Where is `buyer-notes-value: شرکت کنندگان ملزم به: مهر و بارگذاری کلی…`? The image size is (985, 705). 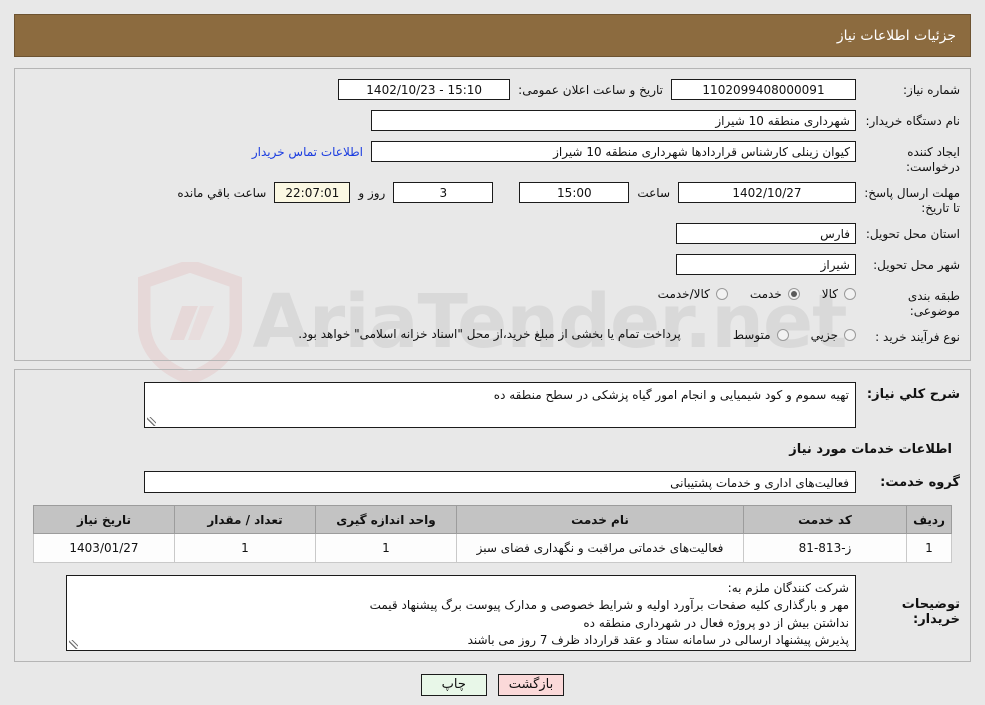 buyer-notes-value: شرکت کنندگان ملزم به: مهر و بارگذاری کلی… is located at coordinates (461, 613).